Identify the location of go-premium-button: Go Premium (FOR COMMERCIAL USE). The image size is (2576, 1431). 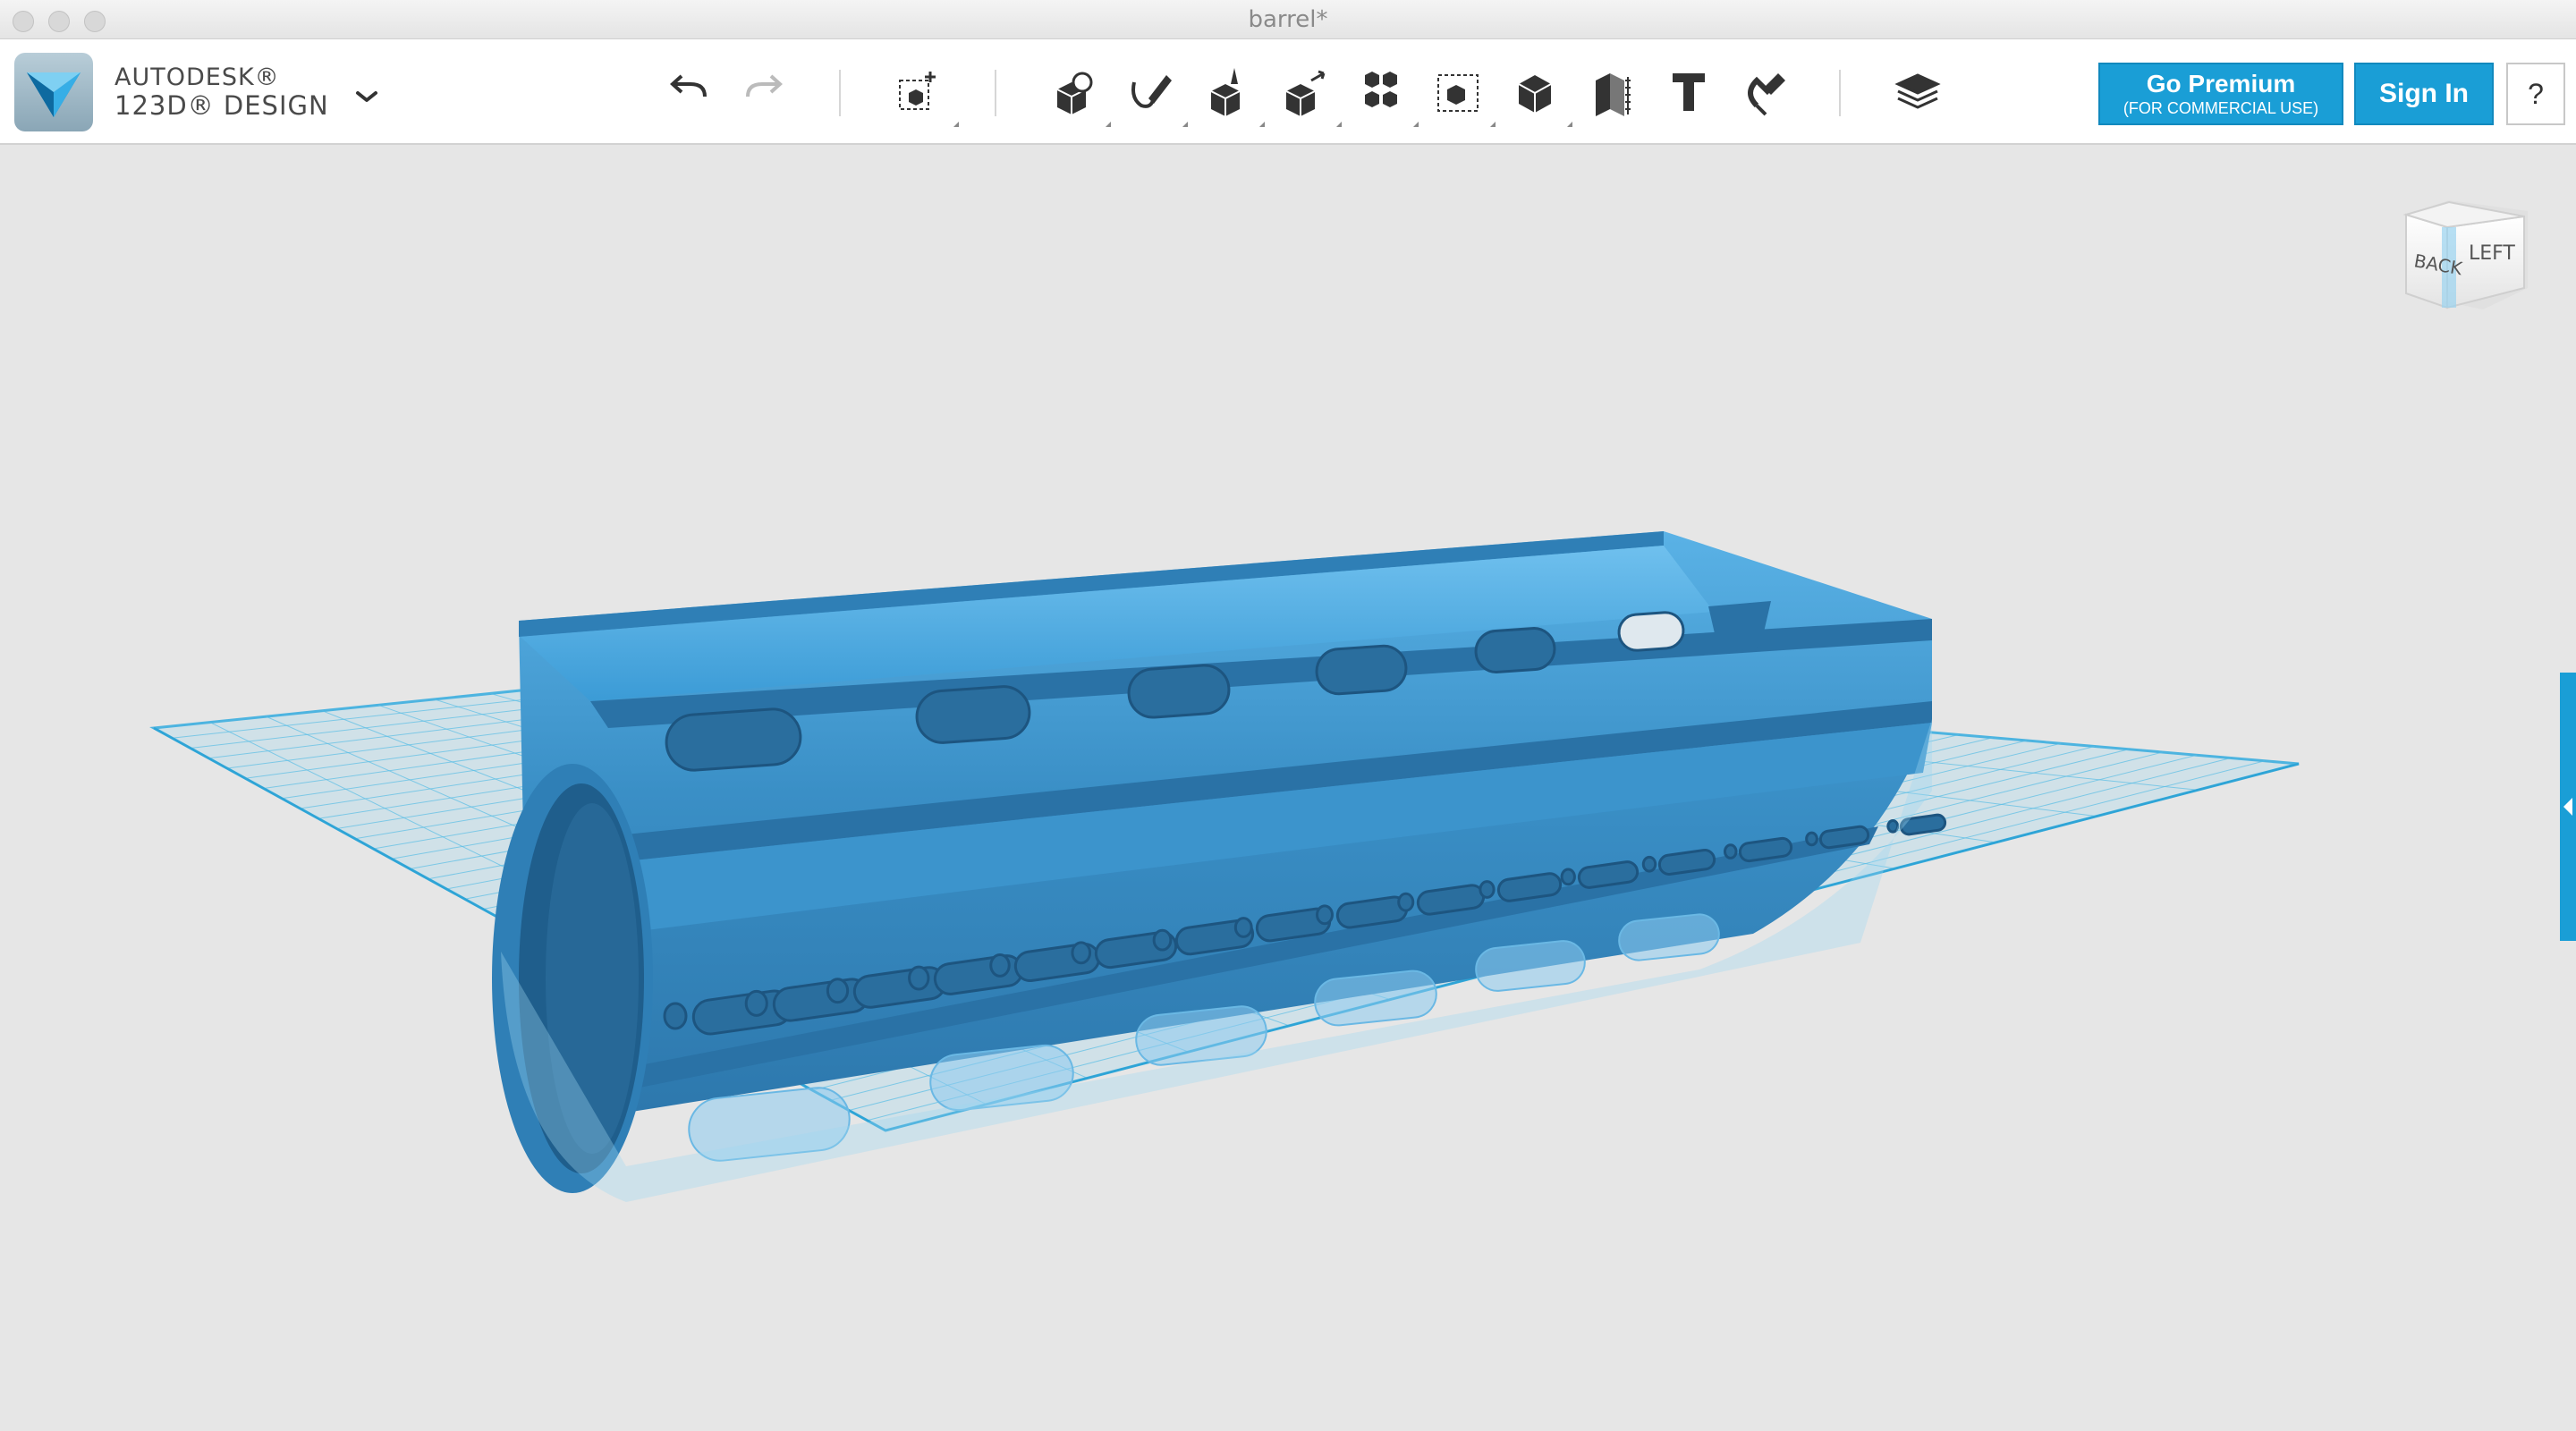
(2220, 94).